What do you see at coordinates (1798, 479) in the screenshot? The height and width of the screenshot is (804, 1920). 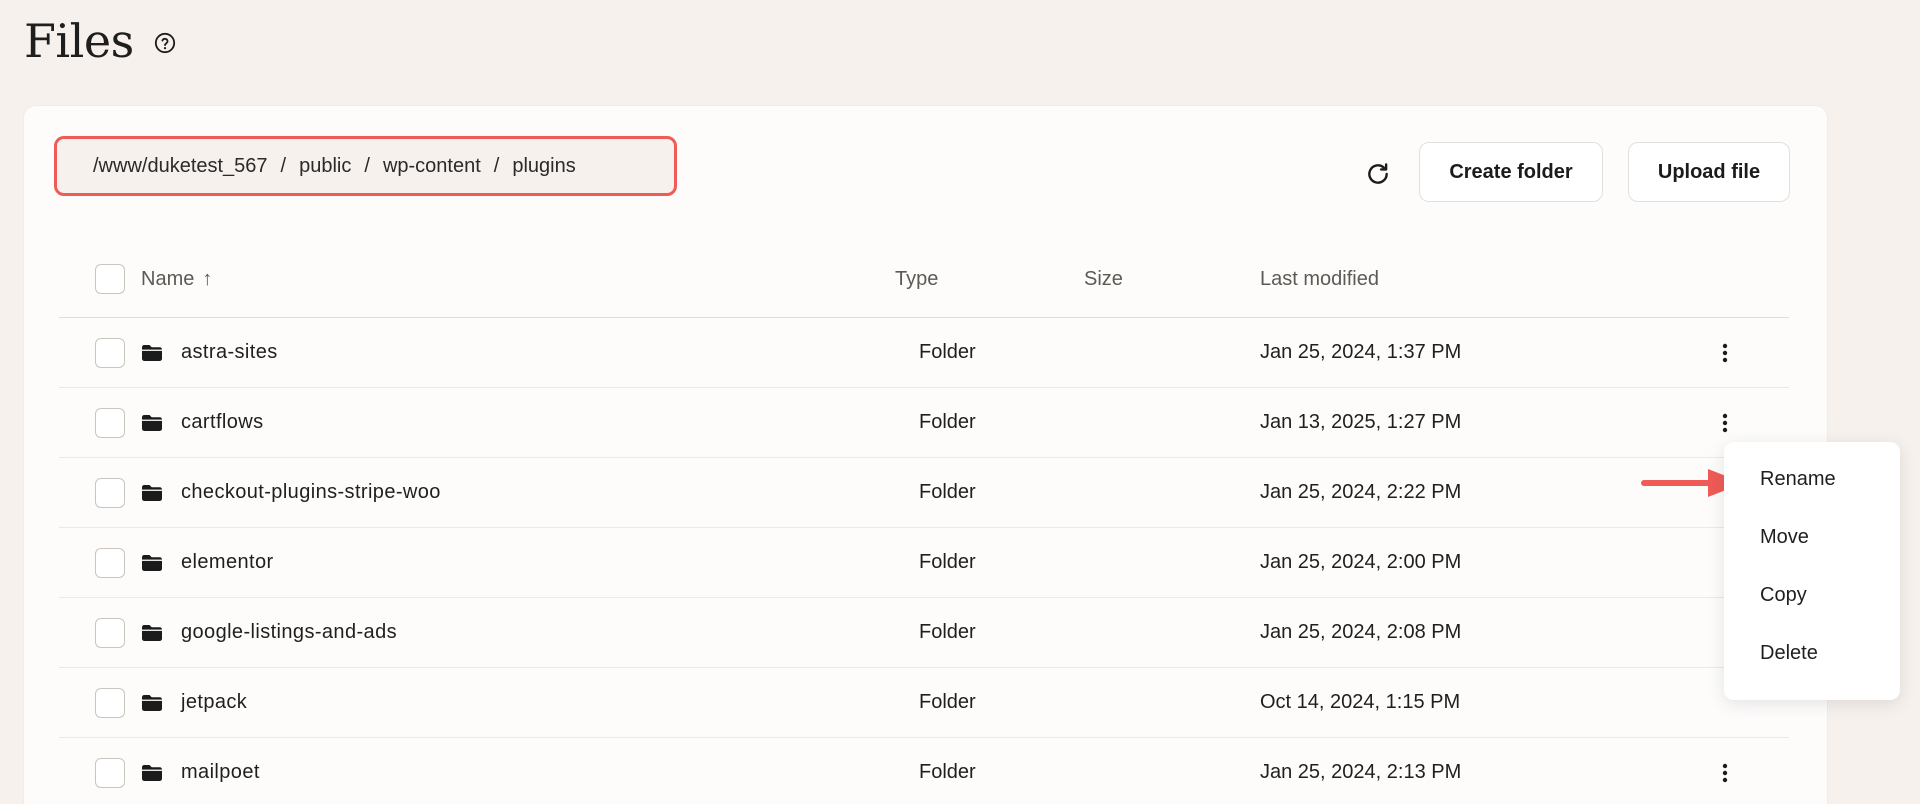 I see `menu-item-rename: Rename` at bounding box center [1798, 479].